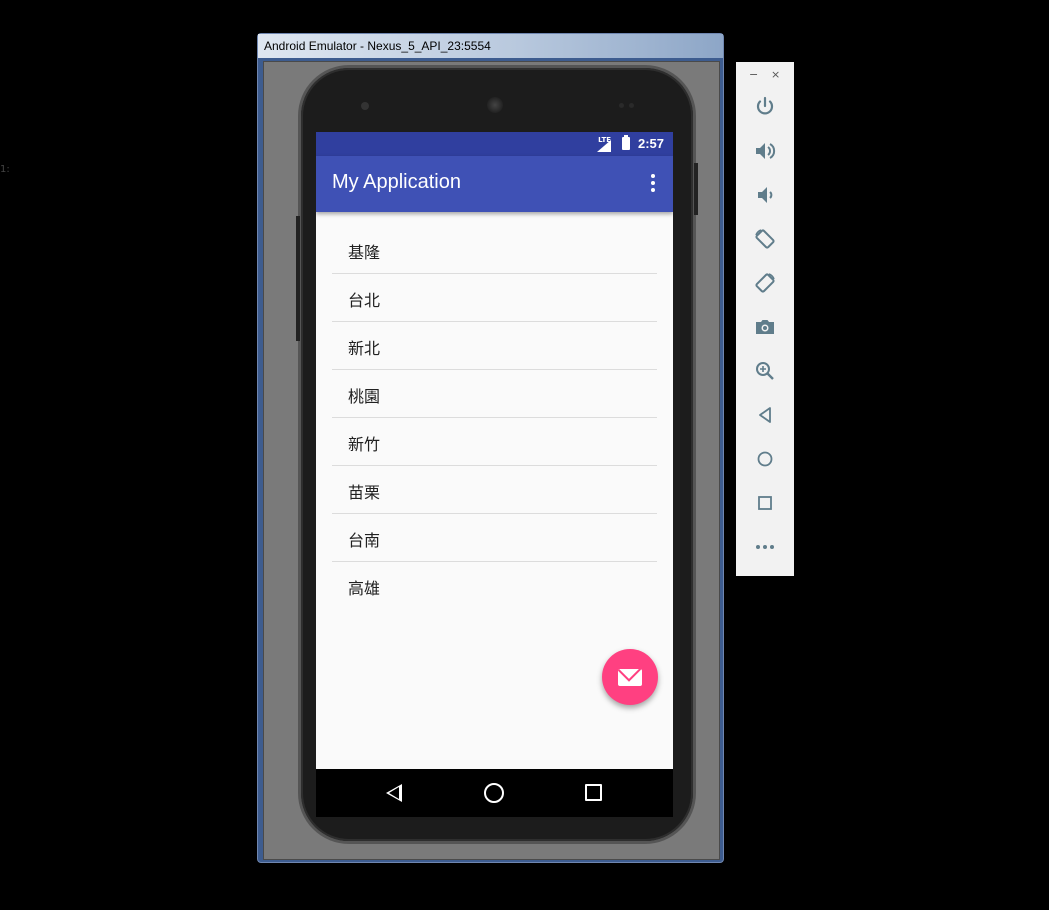 This screenshot has width=1049, height=910. I want to click on navigation-bar, so click(494, 793).